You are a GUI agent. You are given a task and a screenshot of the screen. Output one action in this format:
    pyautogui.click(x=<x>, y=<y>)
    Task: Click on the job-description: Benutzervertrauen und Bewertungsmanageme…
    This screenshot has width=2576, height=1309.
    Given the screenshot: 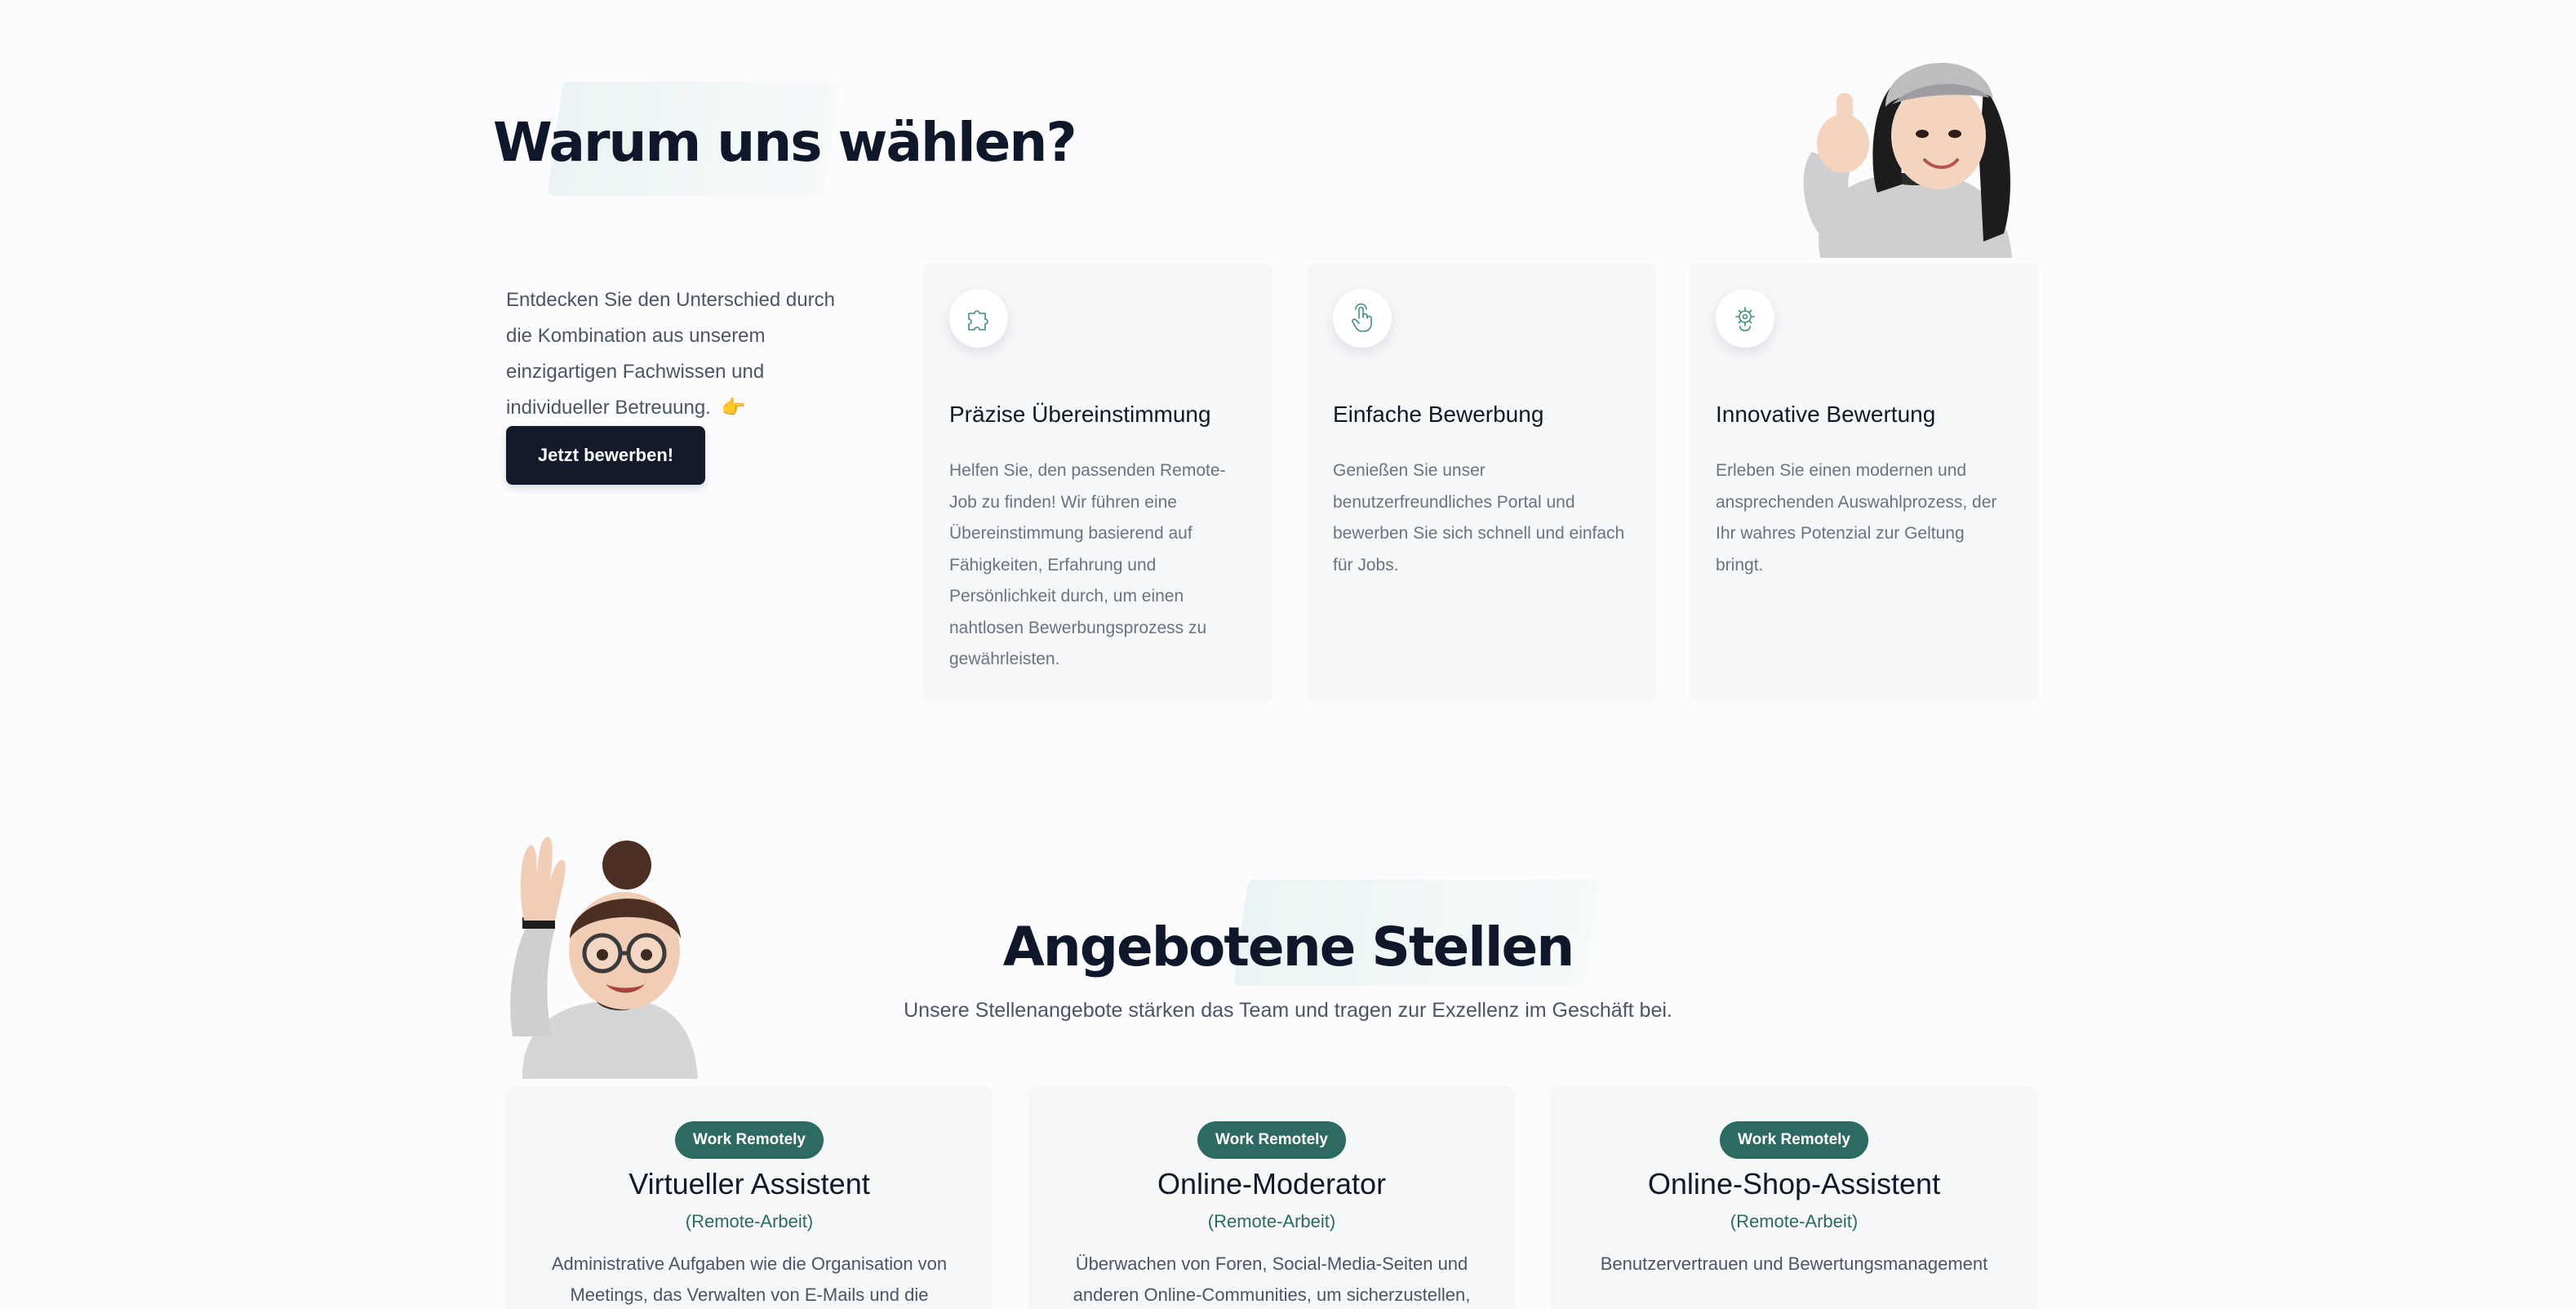 What is the action you would take?
    pyautogui.click(x=1794, y=1264)
    